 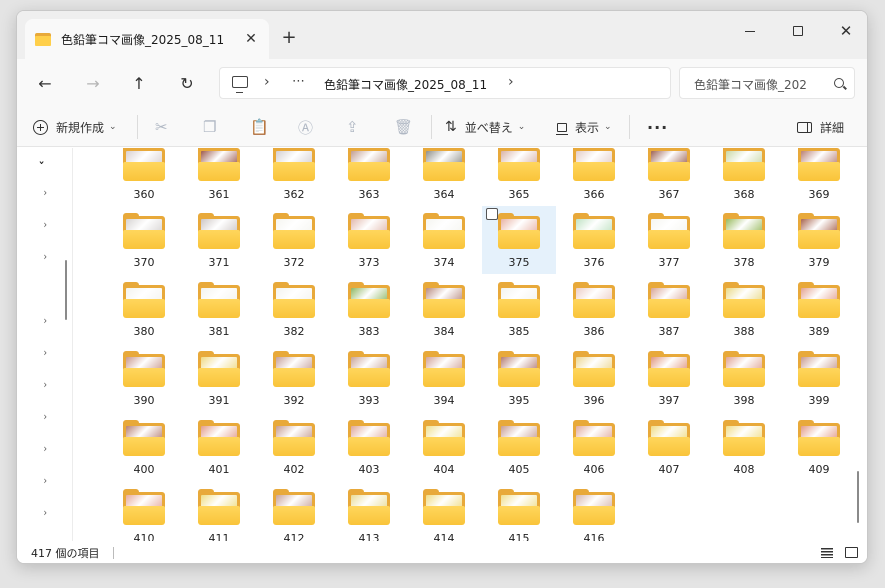 What do you see at coordinates (405, 84) in the screenshot?
I see `breadcrumb-current: 色鉛筆コマ画像_2025_08_11` at bounding box center [405, 84].